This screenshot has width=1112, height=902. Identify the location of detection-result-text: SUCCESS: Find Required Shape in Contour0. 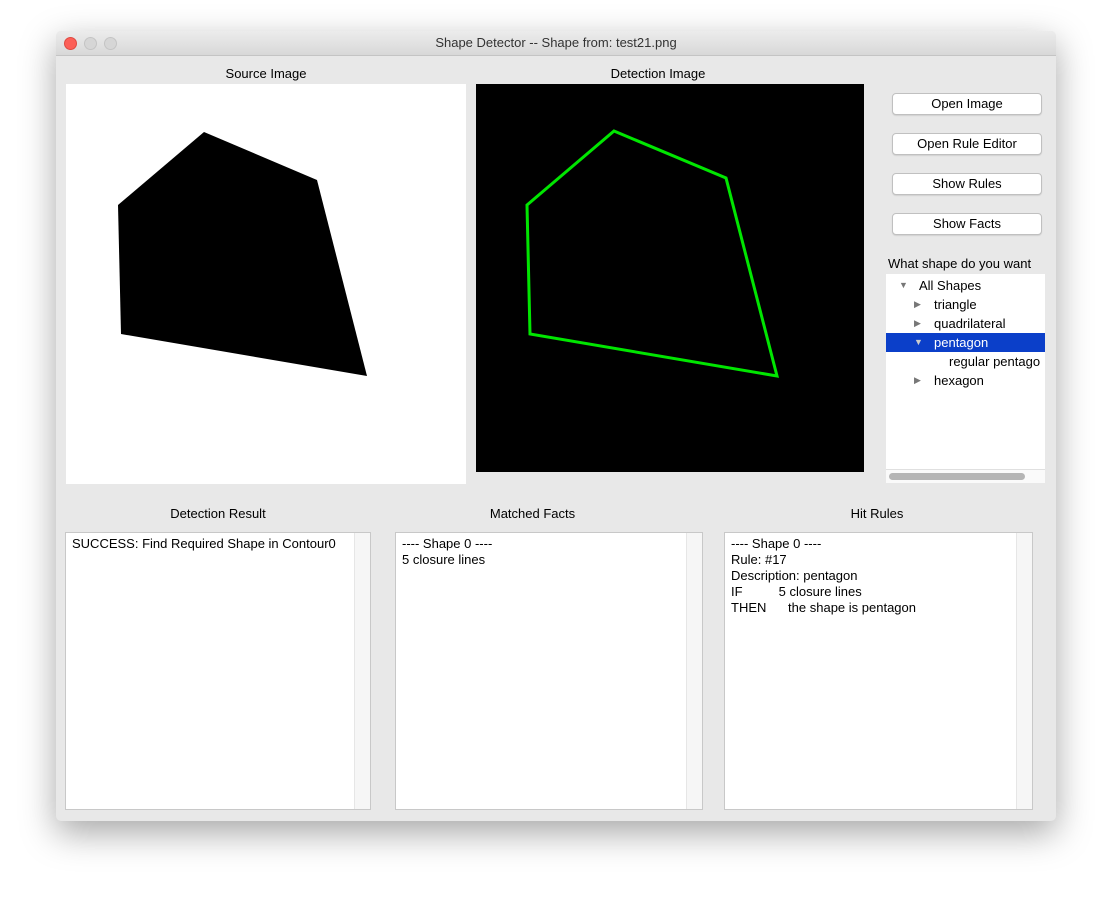
(218, 671).